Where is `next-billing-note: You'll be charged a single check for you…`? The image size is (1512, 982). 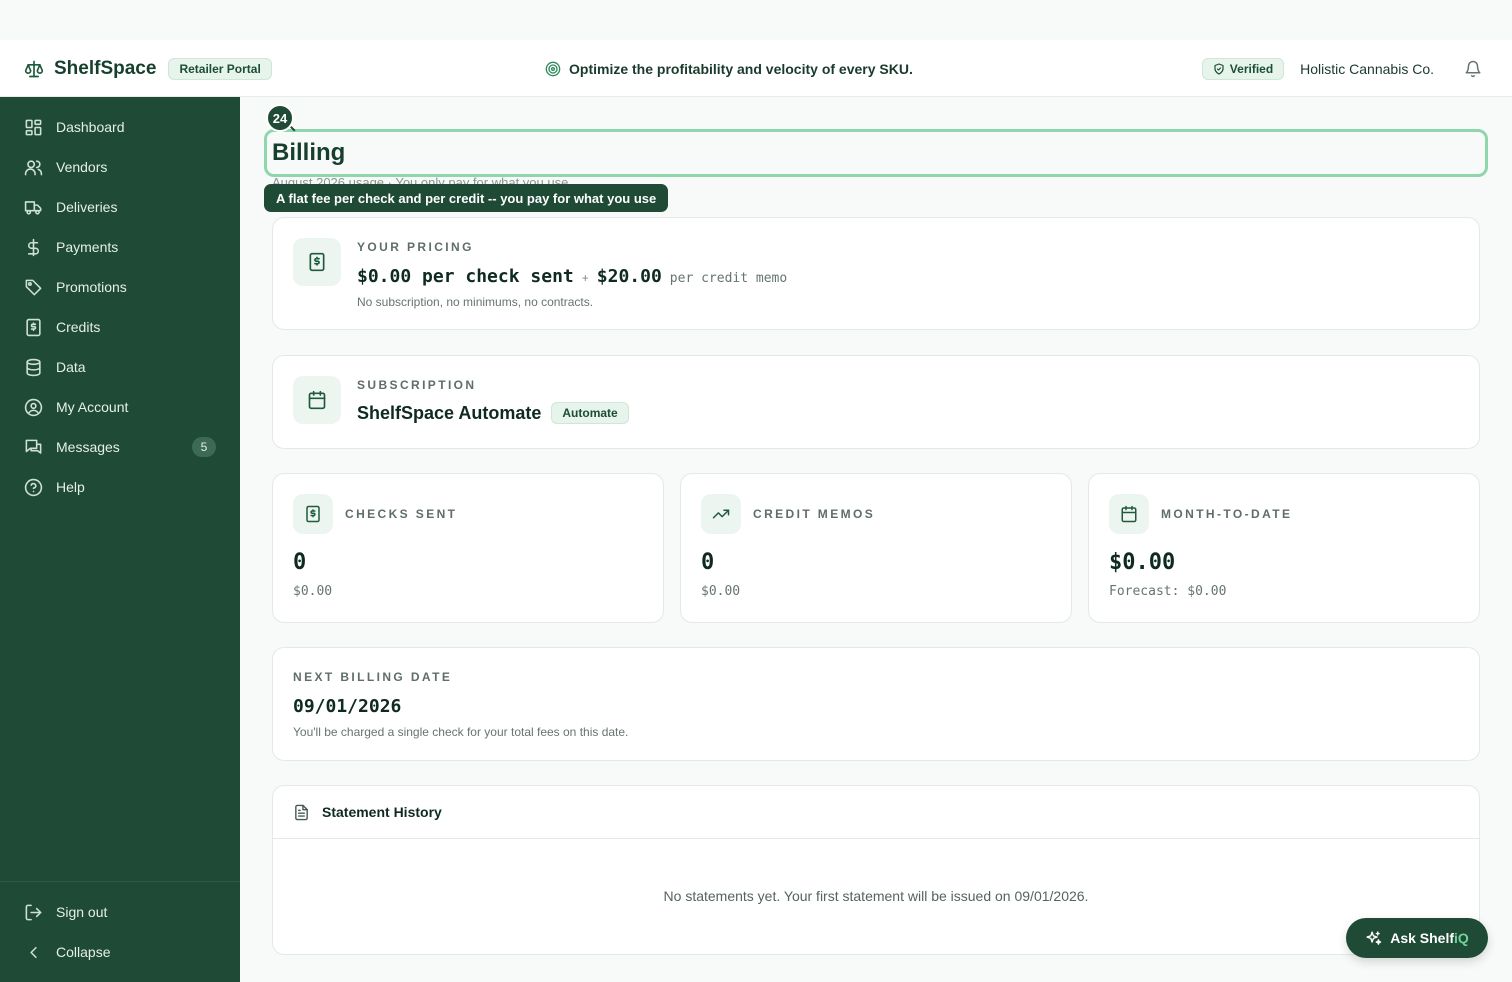 next-billing-note: You'll be charged a single check for you… is located at coordinates (461, 732).